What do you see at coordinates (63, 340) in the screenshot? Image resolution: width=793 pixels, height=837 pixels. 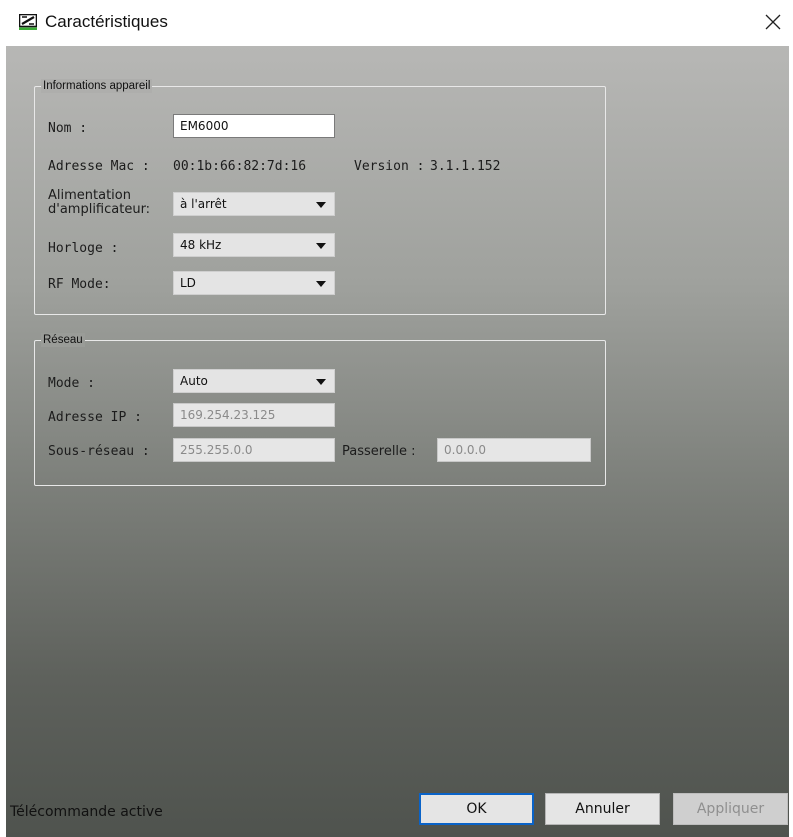 I see `network-legend: Réseau` at bounding box center [63, 340].